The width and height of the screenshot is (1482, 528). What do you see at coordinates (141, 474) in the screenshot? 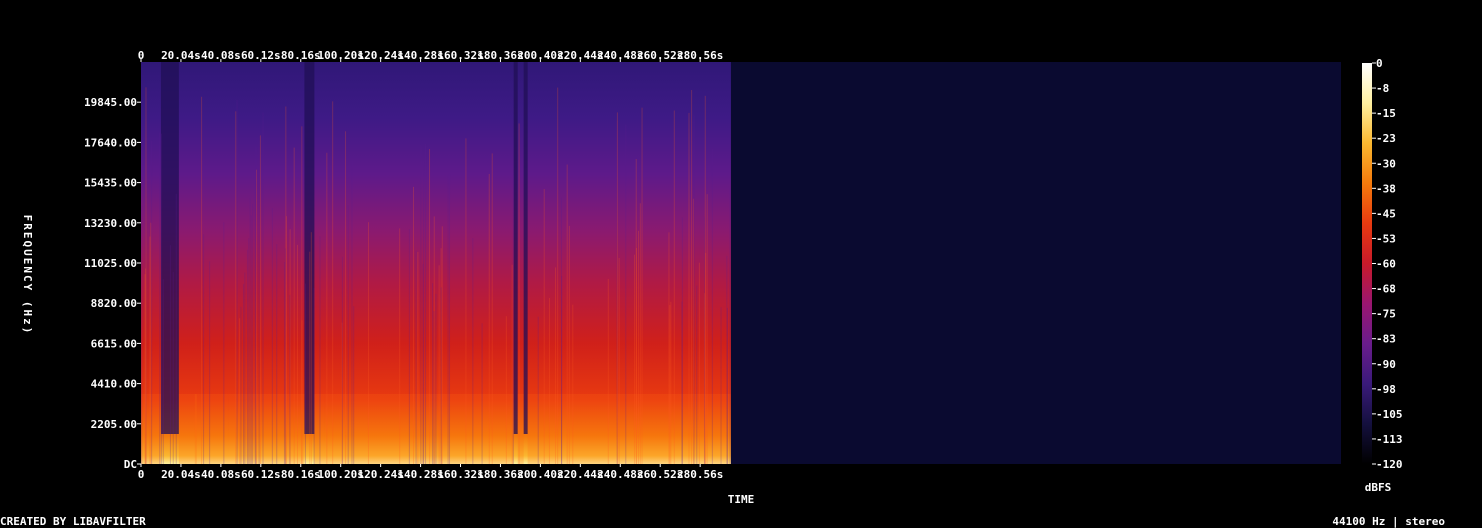
I see `x-tick-label-bottom: 0` at bounding box center [141, 474].